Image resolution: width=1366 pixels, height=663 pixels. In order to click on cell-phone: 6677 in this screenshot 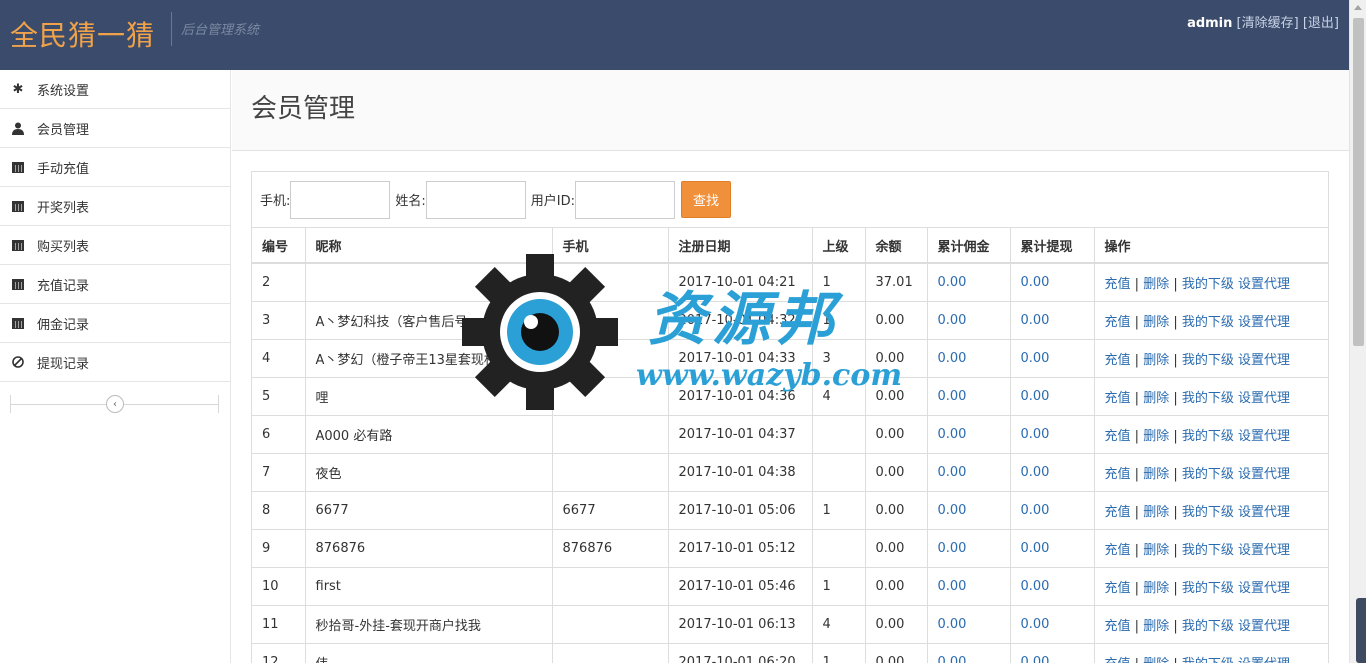, I will do `click(610, 509)`.